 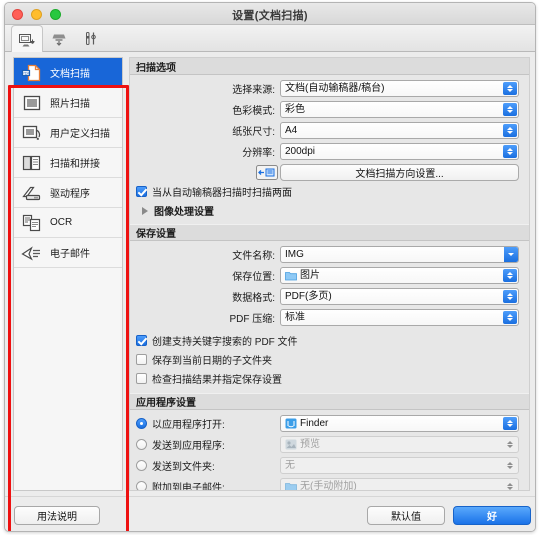 I want to click on data-format-label: 数据格式:, so click(x=253, y=298).